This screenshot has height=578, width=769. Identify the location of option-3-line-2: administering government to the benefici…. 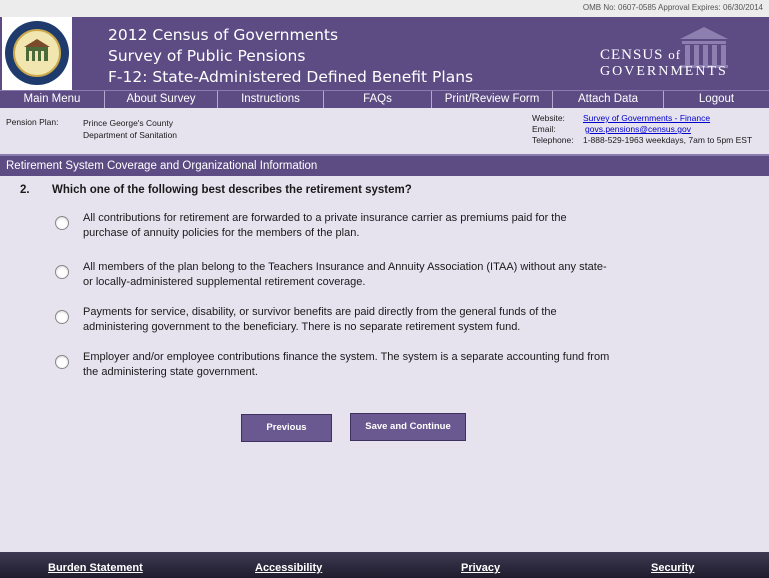
(302, 327).